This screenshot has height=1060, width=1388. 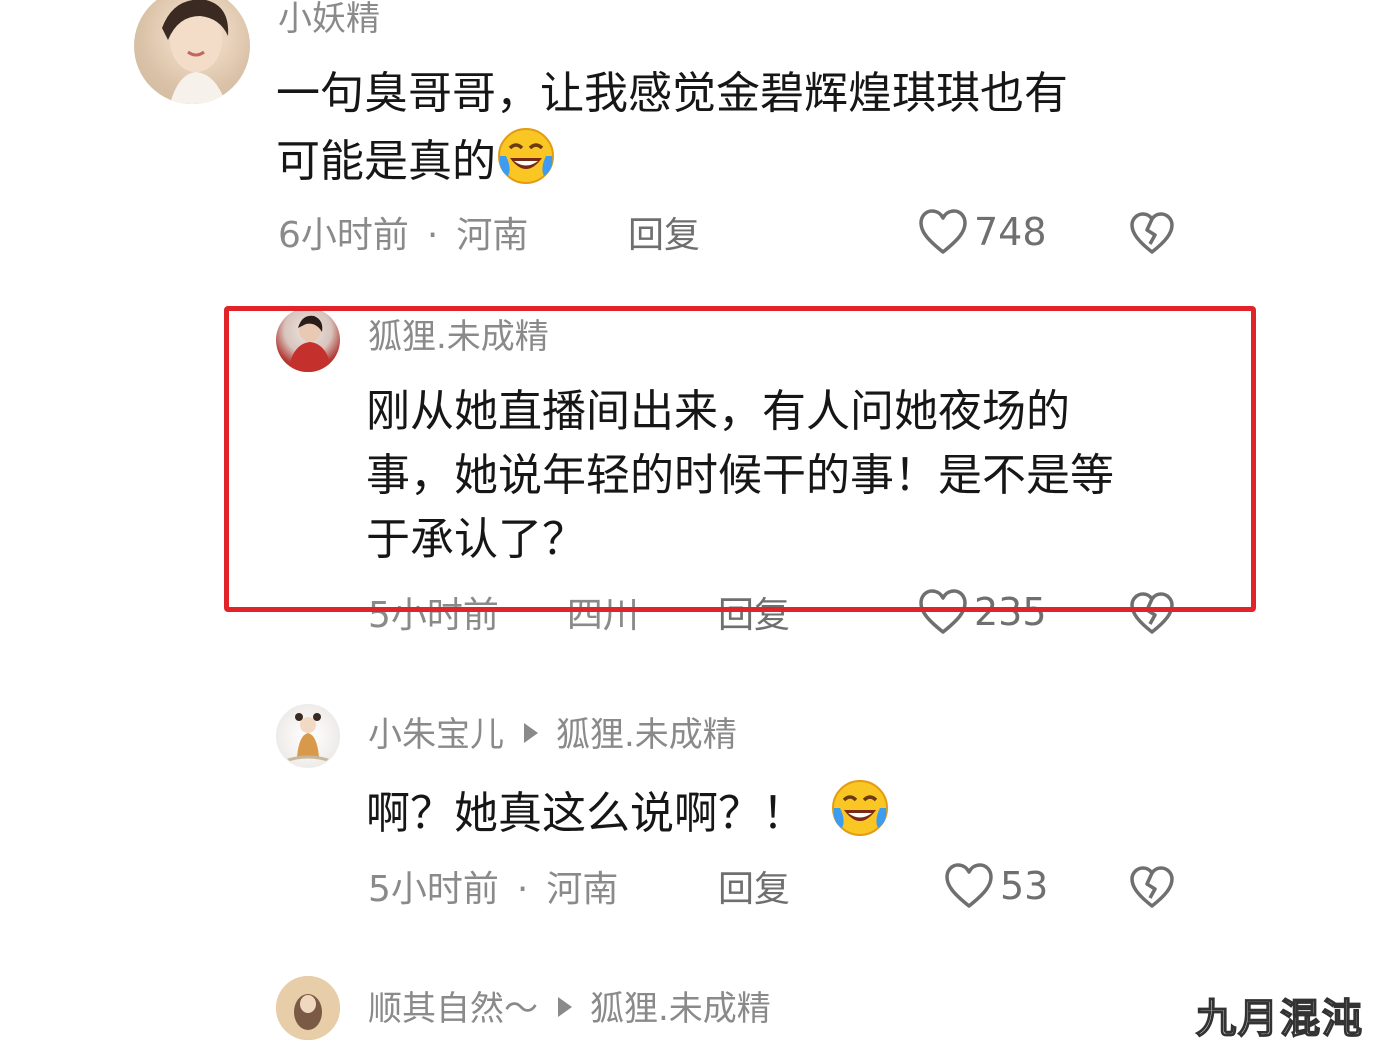 I want to click on like-button: 748, so click(x=982, y=232).